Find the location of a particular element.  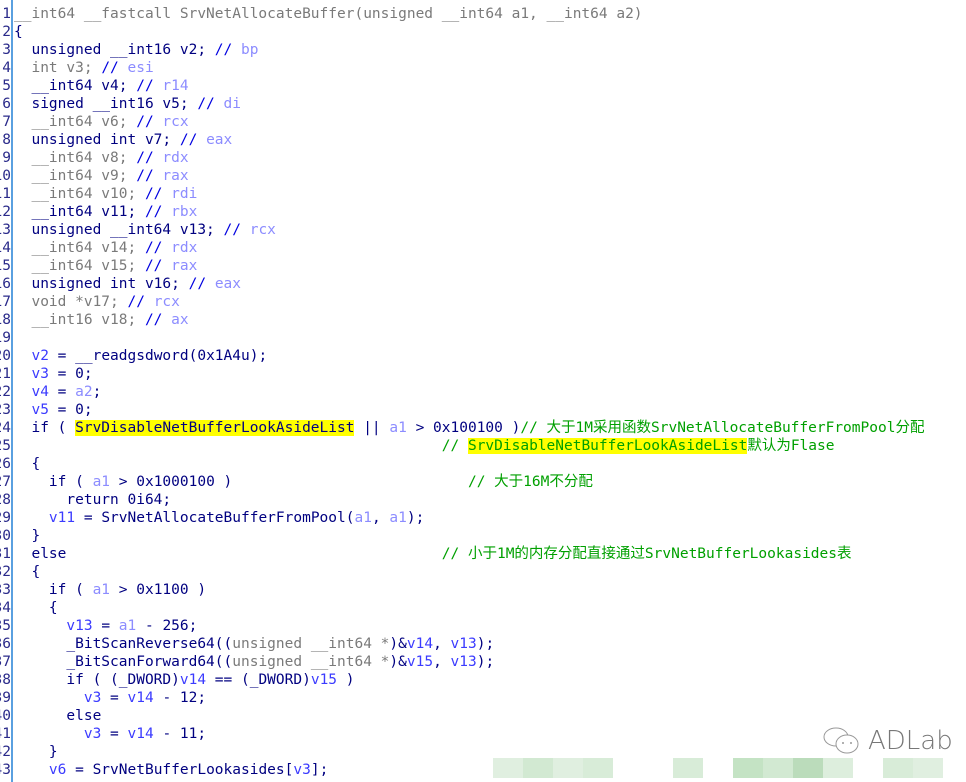

line-number: 43 is located at coordinates (5, 770).